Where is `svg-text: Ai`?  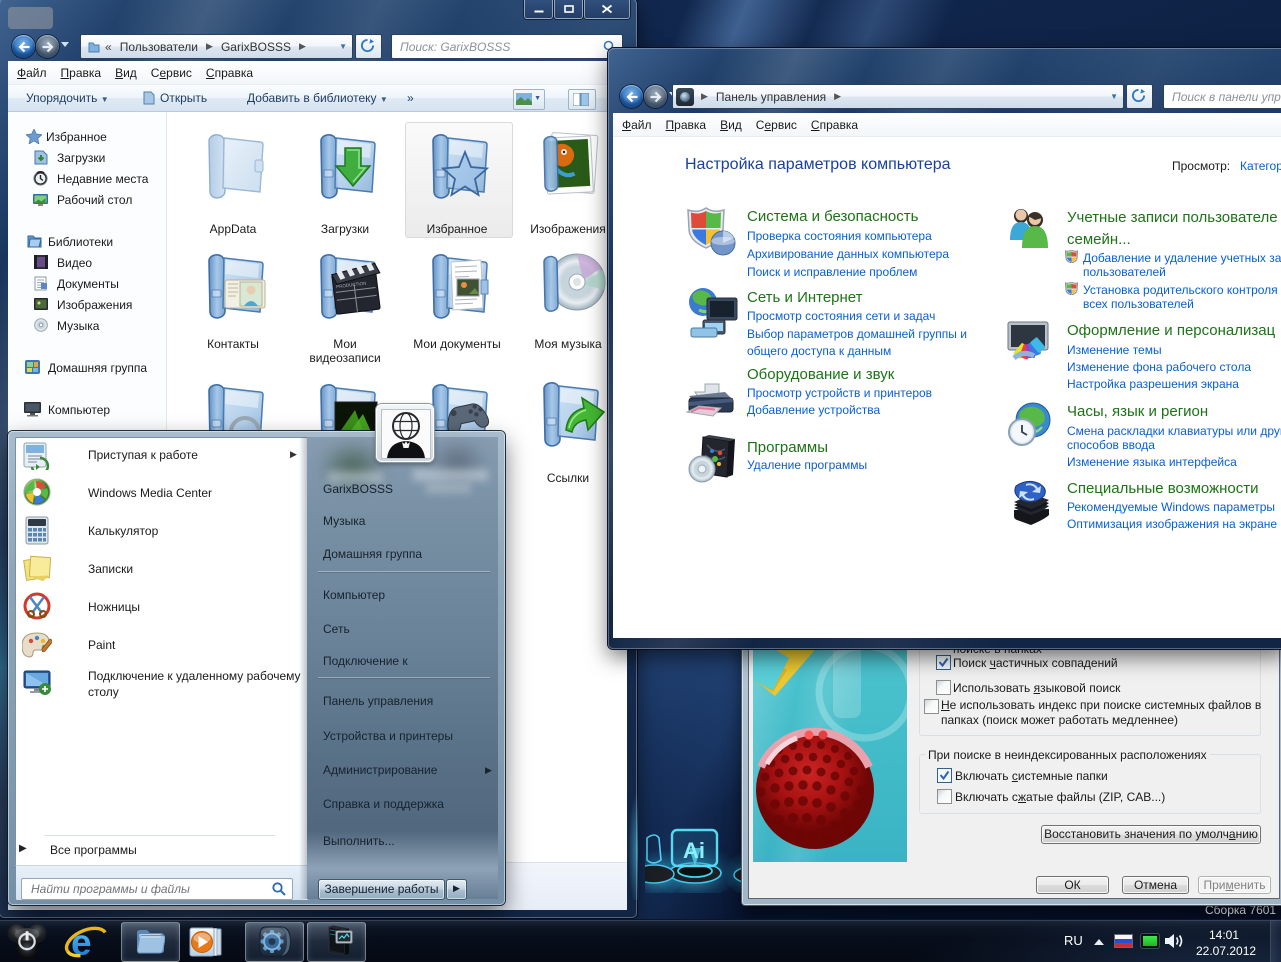 svg-text: Ai is located at coordinates (694, 850).